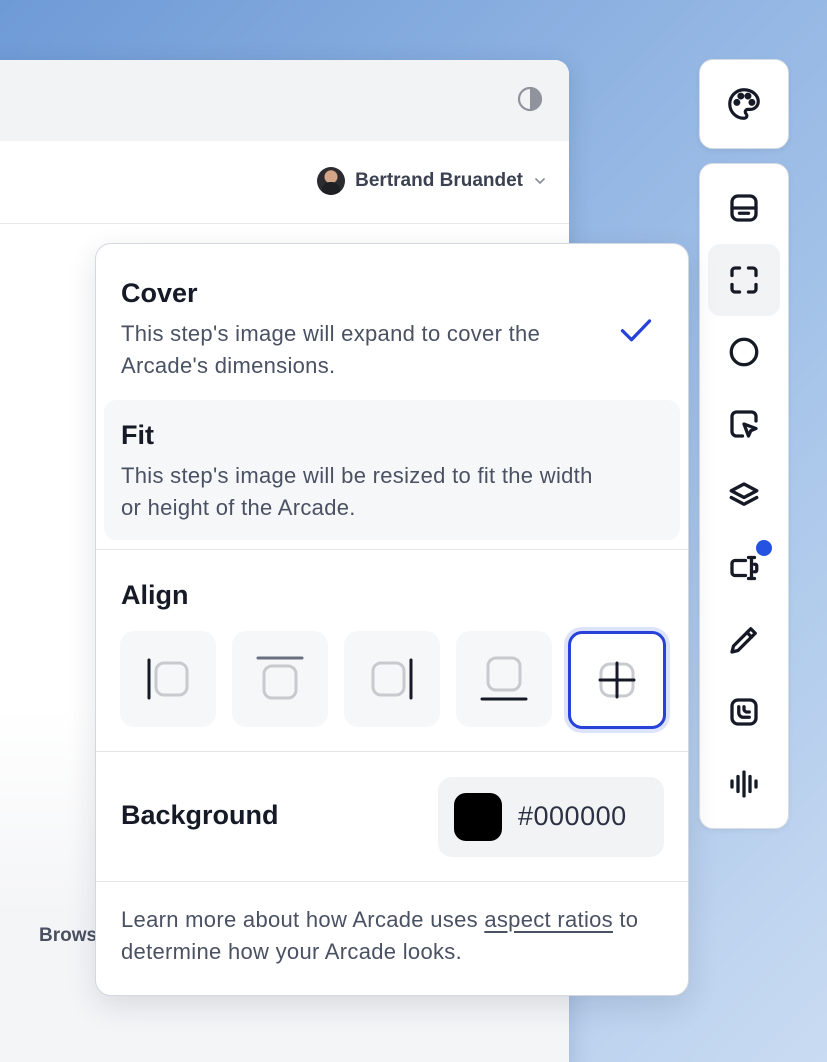 The width and height of the screenshot is (827, 1062). What do you see at coordinates (284, 182) in the screenshot?
I see `header: Bertrand Bruandet` at bounding box center [284, 182].